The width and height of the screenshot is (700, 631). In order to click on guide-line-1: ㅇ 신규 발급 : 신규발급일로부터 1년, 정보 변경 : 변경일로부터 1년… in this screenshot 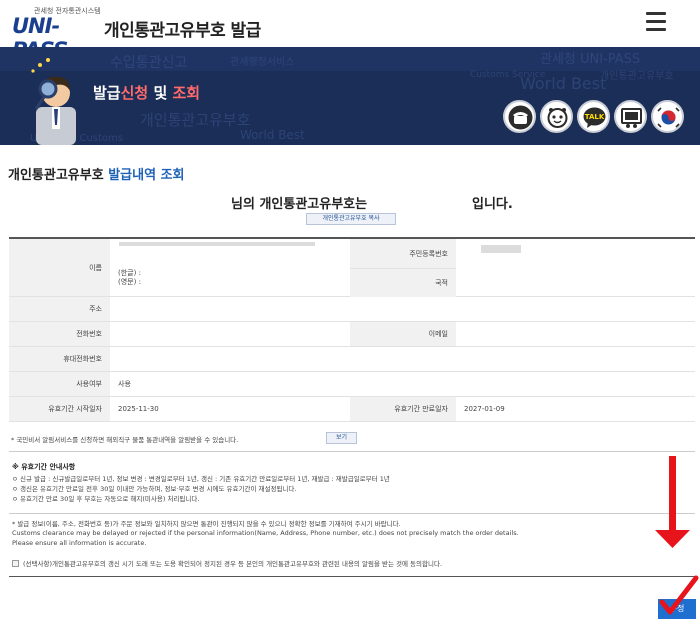, I will do `click(201, 479)`.